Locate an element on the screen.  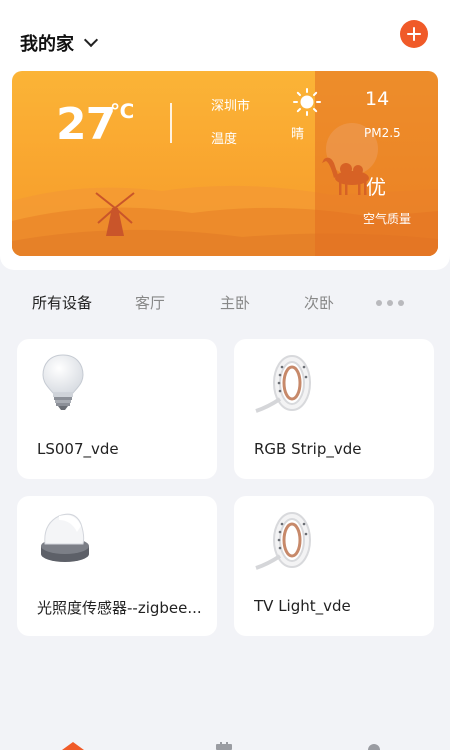
aqi-label: PM2.5 is located at coordinates (382, 133).